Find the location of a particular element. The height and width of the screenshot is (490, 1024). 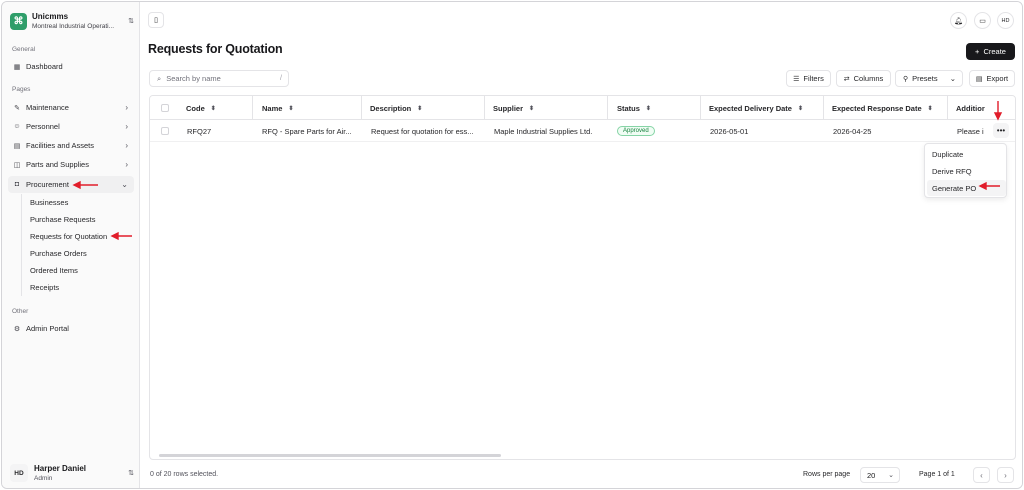

arrow-generate-po-icon is located at coordinates (989, 186).